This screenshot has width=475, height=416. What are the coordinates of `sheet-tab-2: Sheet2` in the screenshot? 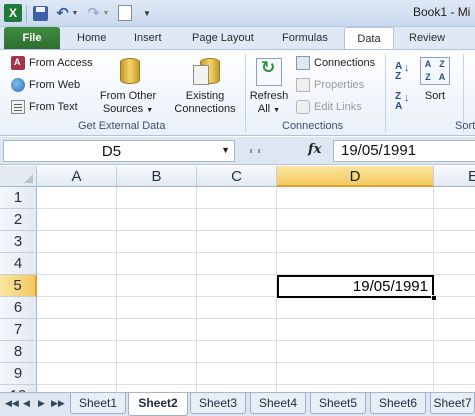 It's located at (158, 404).